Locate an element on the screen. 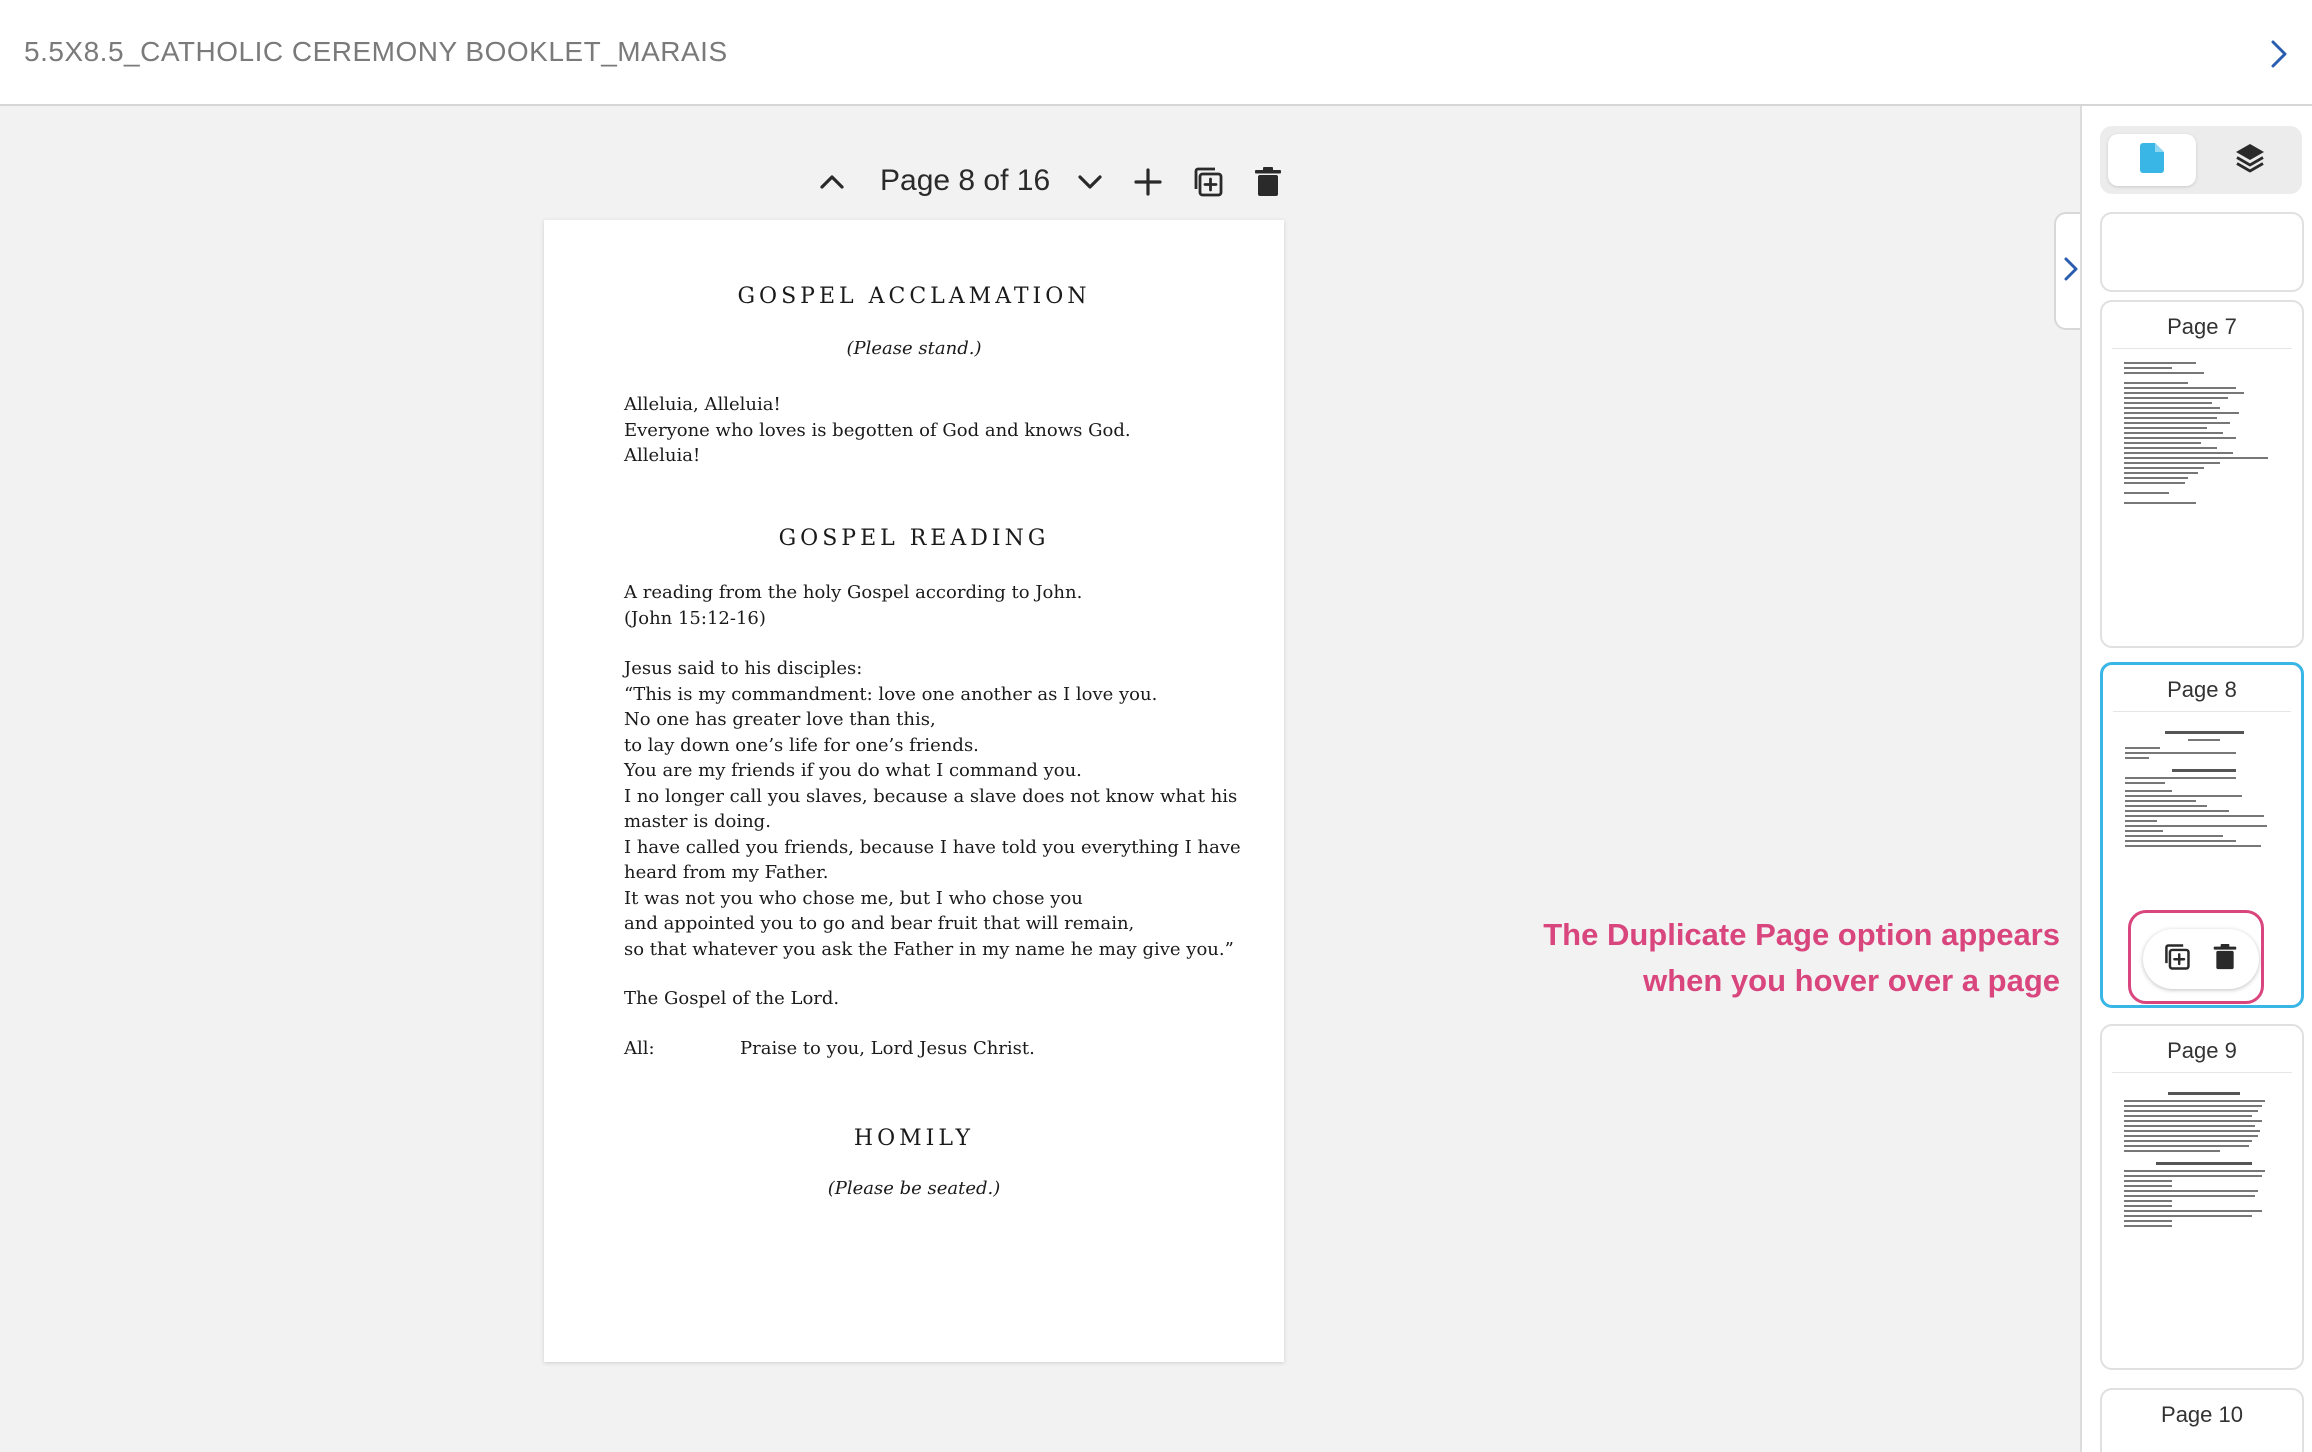 The height and width of the screenshot is (1452, 2312). layers-icon is located at coordinates (2250, 160).